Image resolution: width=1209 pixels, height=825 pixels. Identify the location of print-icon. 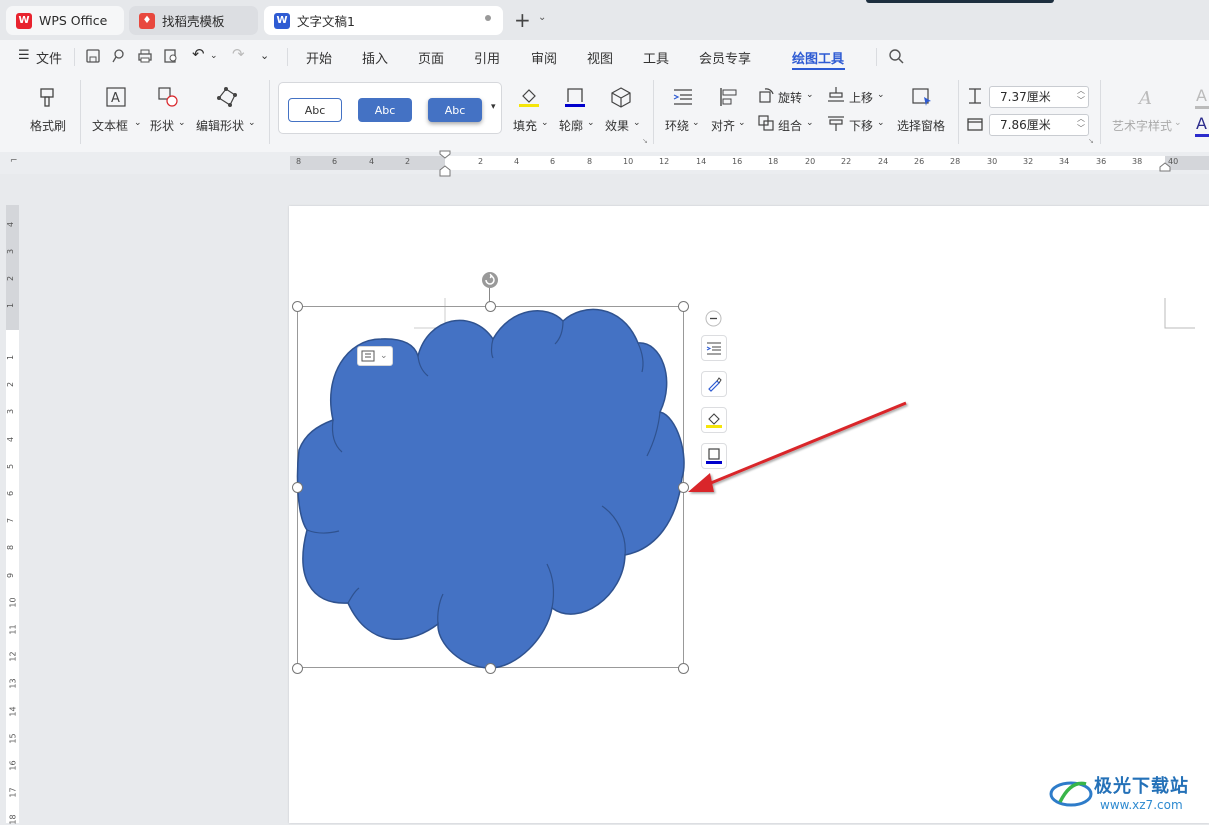
(145, 56).